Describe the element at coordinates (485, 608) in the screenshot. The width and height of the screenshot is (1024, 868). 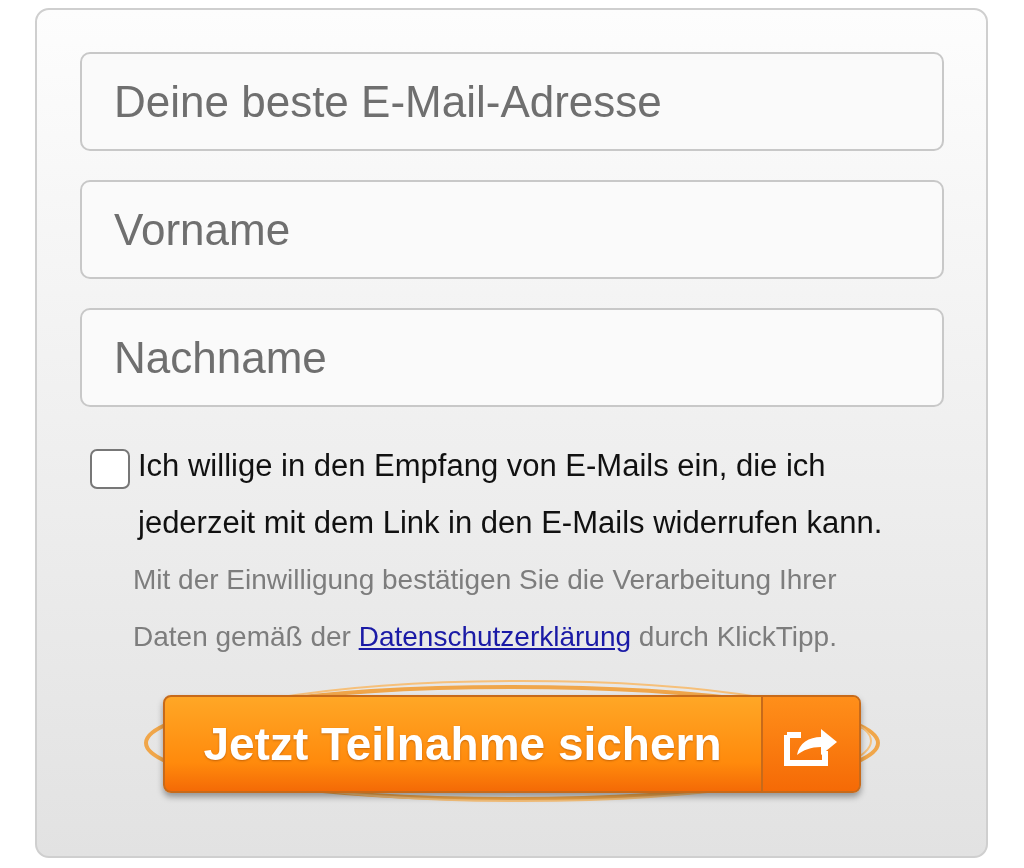
I see `privacy-notice: Mit der Einwilligung bestätigen Sie die Verarbeitung Ihrer Daten gemäß der Datenschutzerklärung durch KlickTipp.` at that location.